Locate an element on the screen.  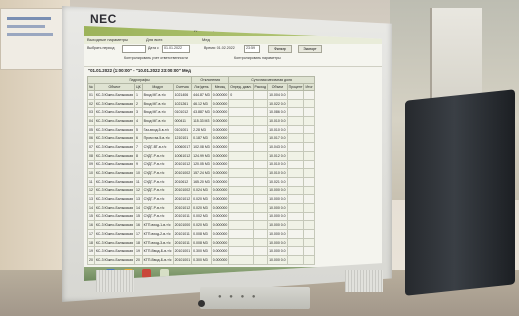
table-cell: 10.010 0.0 is located at coordinates (277, 121).